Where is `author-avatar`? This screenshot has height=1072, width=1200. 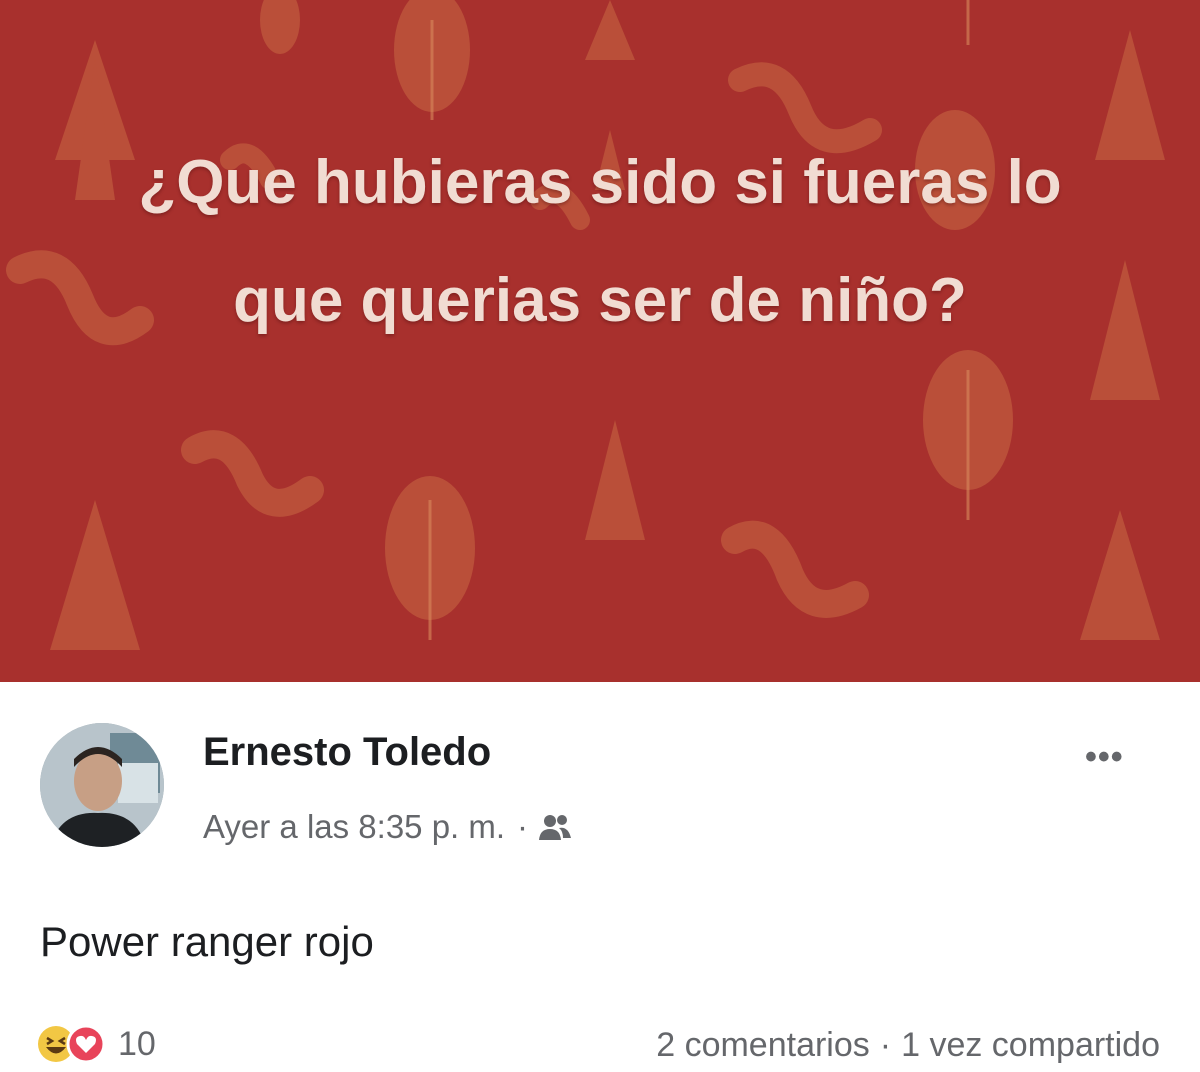
author-avatar is located at coordinates (102, 785).